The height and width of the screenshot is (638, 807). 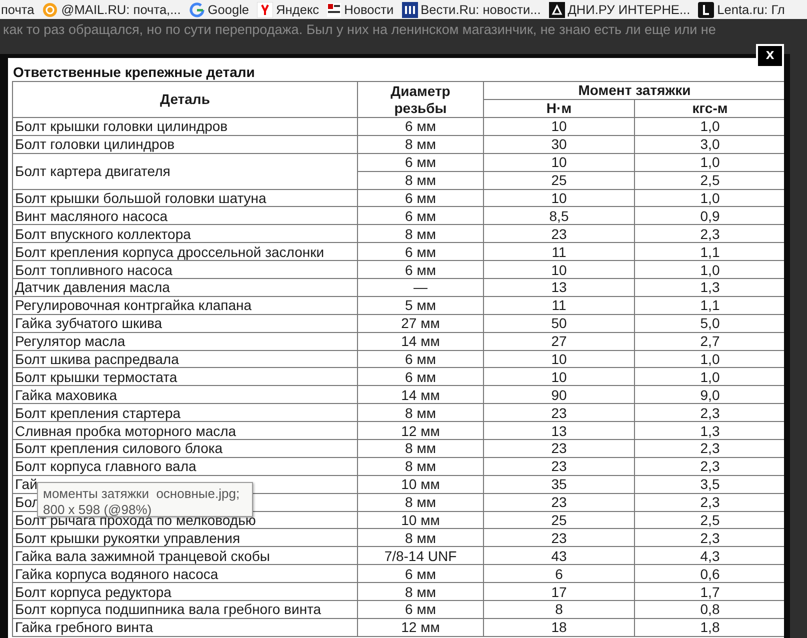 What do you see at coordinates (559, 555) in the screenshot?
I see `table-cell: 43` at bounding box center [559, 555].